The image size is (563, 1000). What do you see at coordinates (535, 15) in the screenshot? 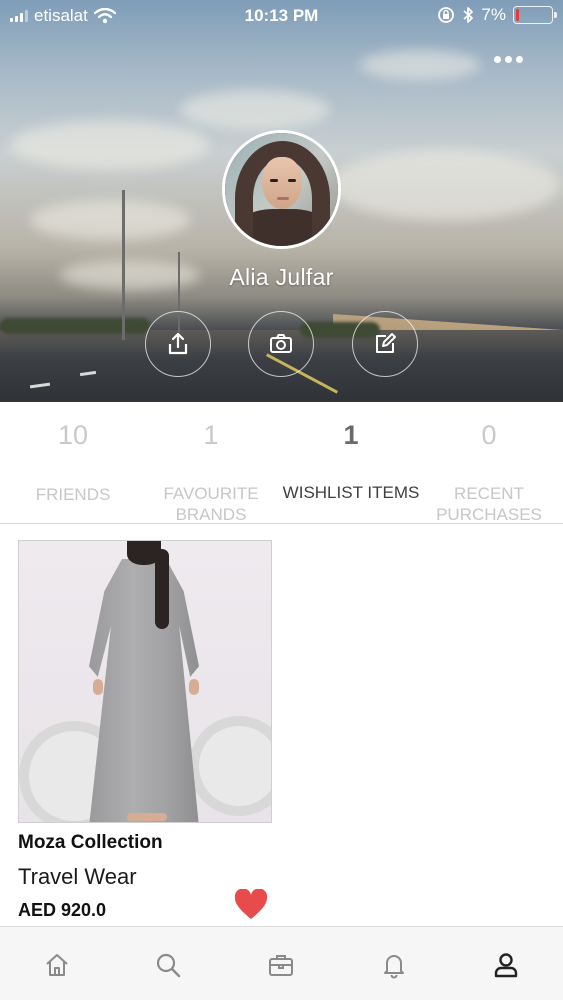
I see `battery-icon` at bounding box center [535, 15].